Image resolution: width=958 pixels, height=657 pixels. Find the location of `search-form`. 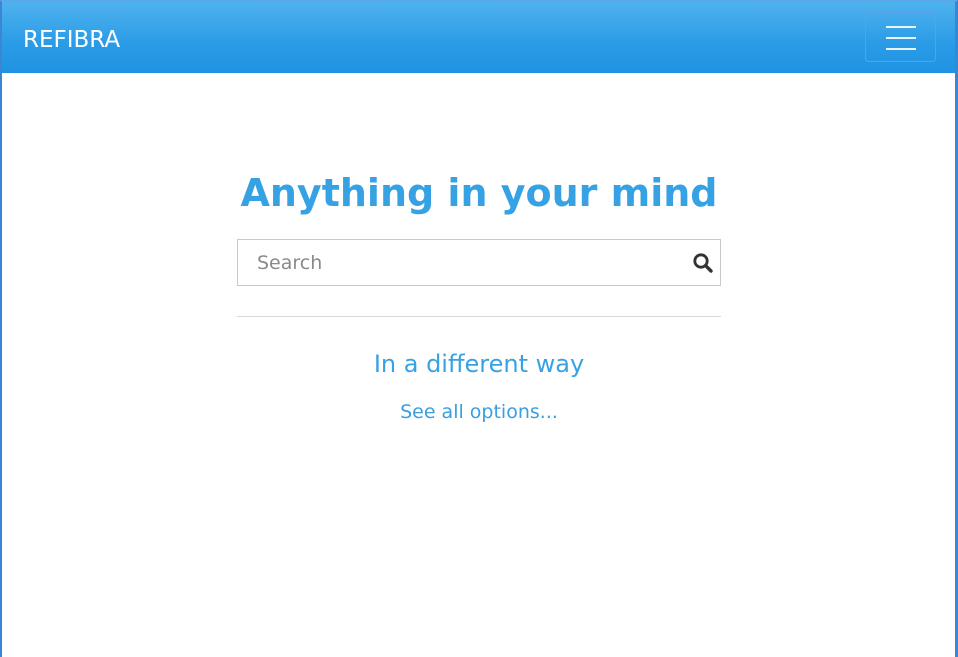

search-form is located at coordinates (479, 262).